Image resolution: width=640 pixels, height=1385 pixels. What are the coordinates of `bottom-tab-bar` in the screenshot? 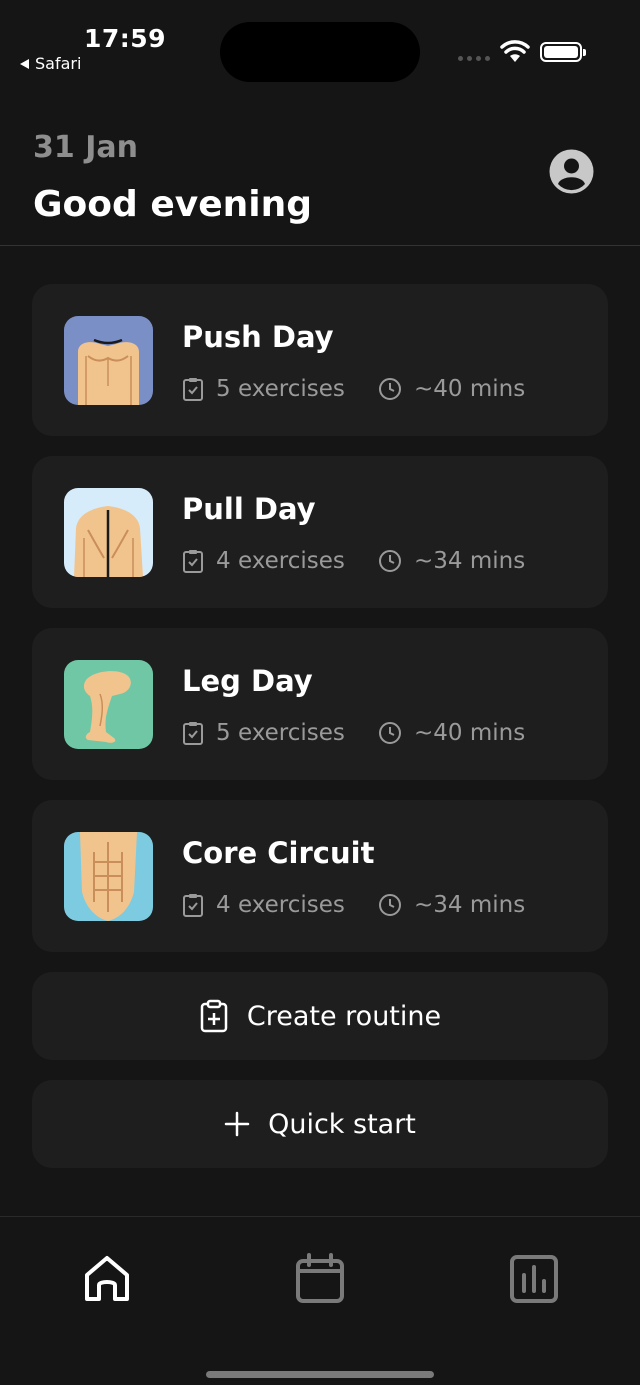 It's located at (320, 1300).